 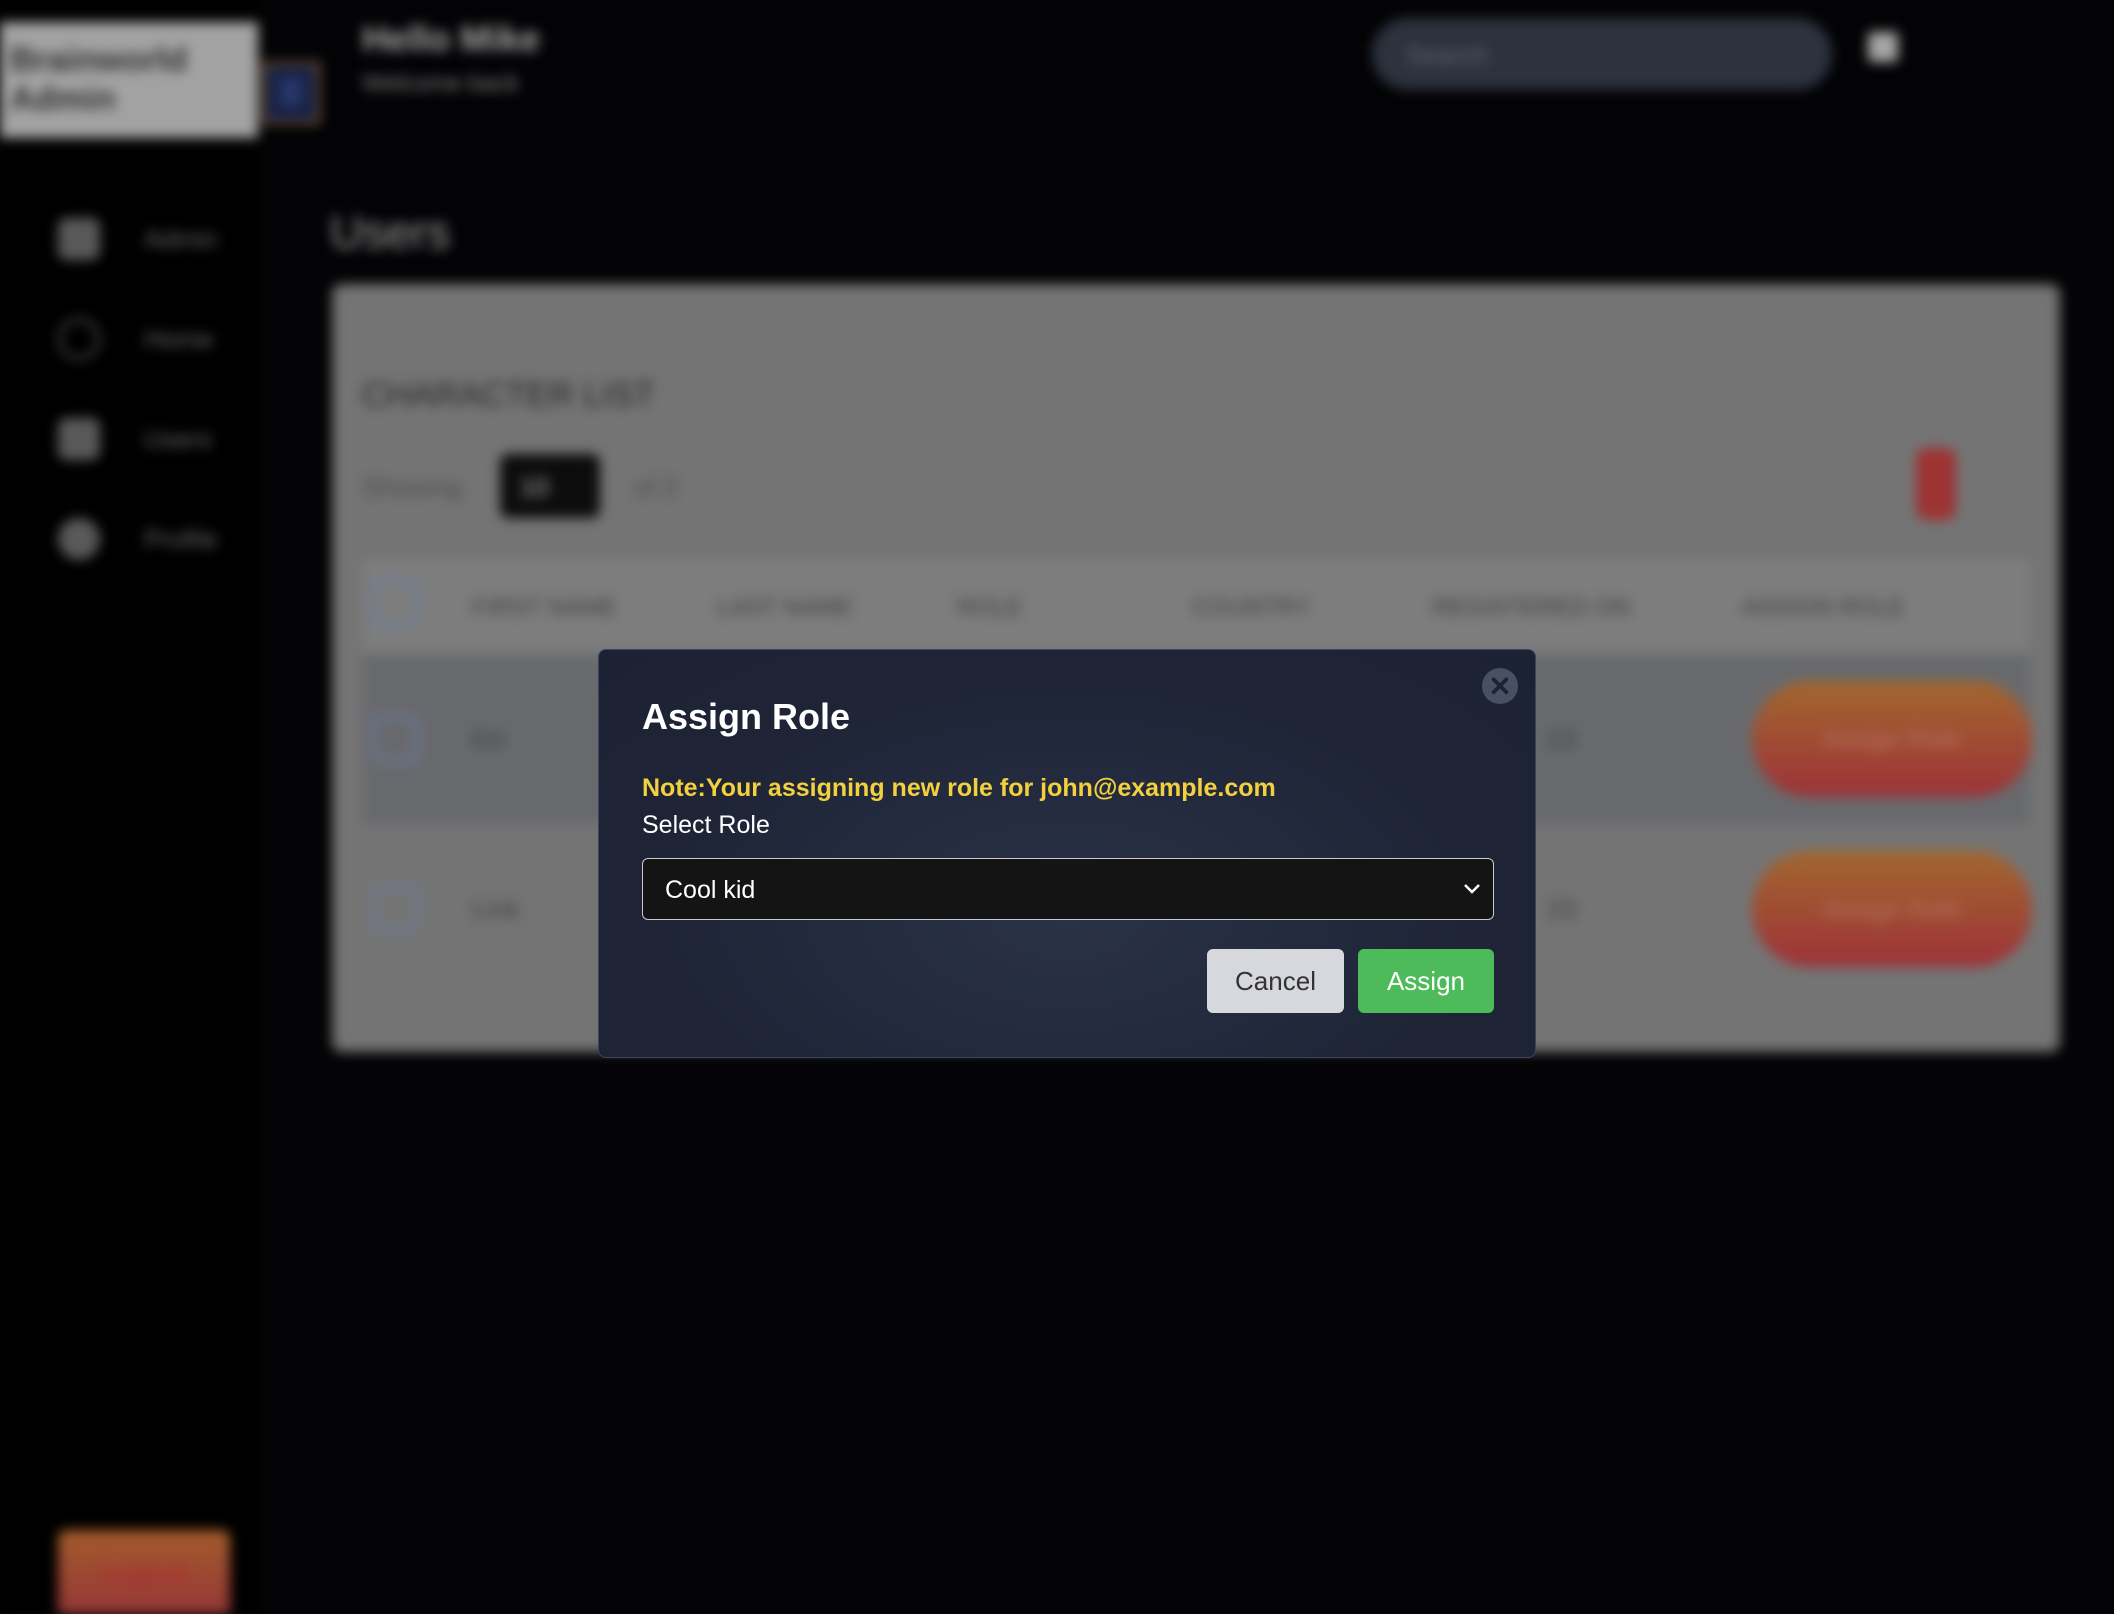 What do you see at coordinates (746, 716) in the screenshot?
I see `modal-title: Assign Role` at bounding box center [746, 716].